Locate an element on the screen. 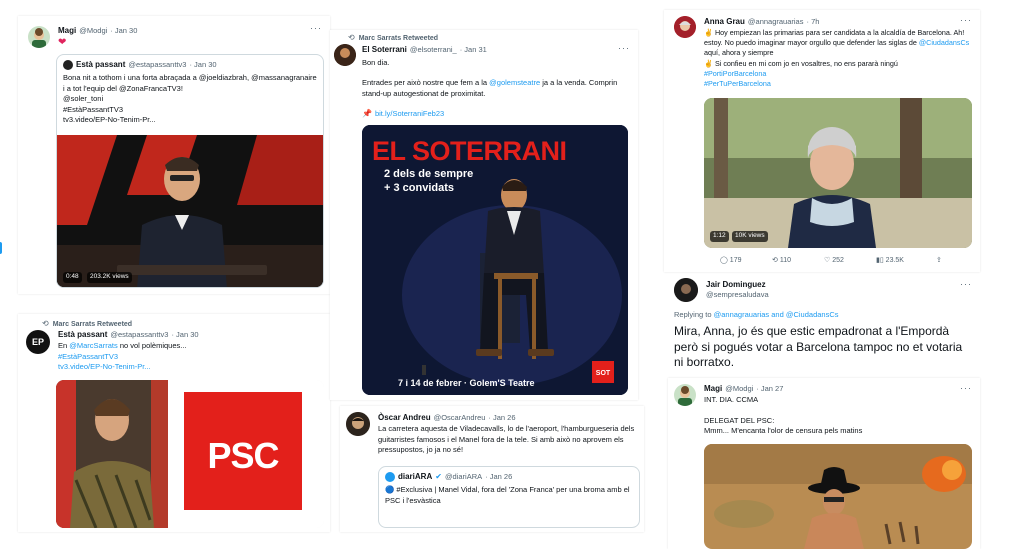 Image resolution: width=1024 pixels, height=549 pixels. url-link: bit.ly/SoterraniFeb23 is located at coordinates (409, 114).